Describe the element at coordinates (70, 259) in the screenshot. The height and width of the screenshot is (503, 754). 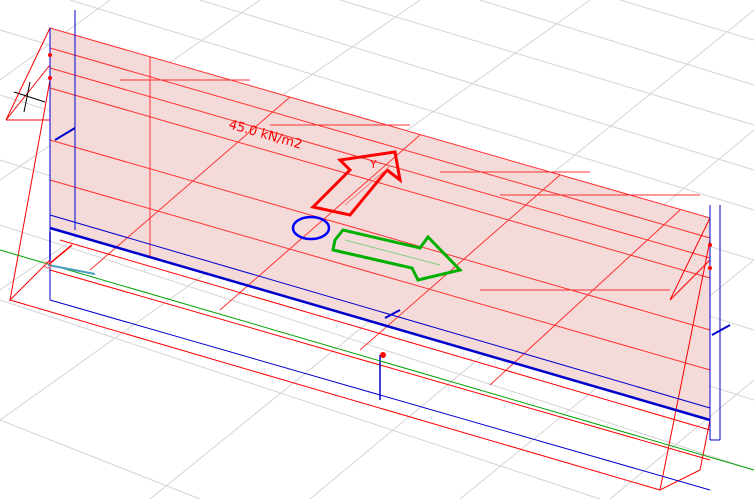
I see `origin-axis-triad` at that location.